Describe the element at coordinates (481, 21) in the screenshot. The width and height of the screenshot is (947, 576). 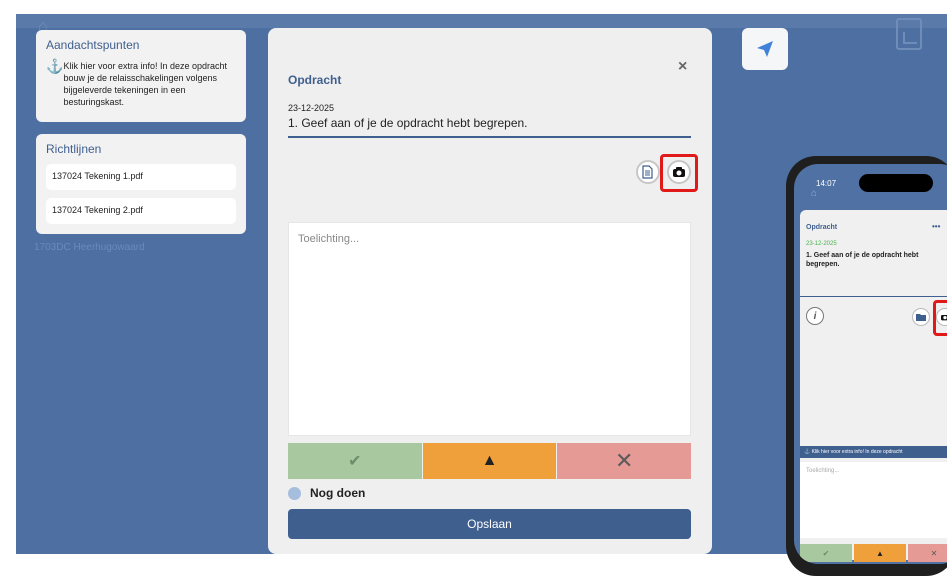
I see `app-top-bar` at that location.